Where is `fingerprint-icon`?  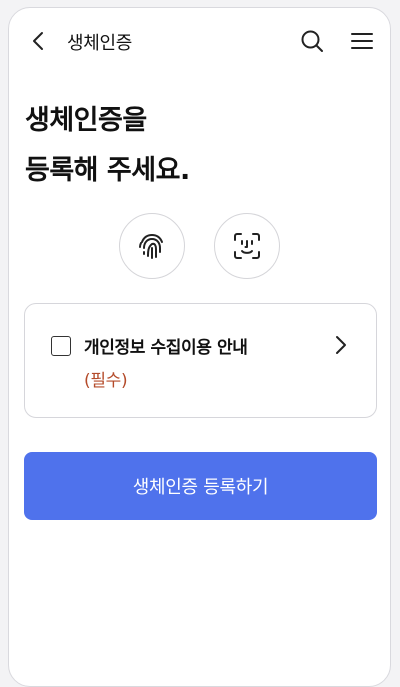
fingerprint-icon is located at coordinates (151, 246).